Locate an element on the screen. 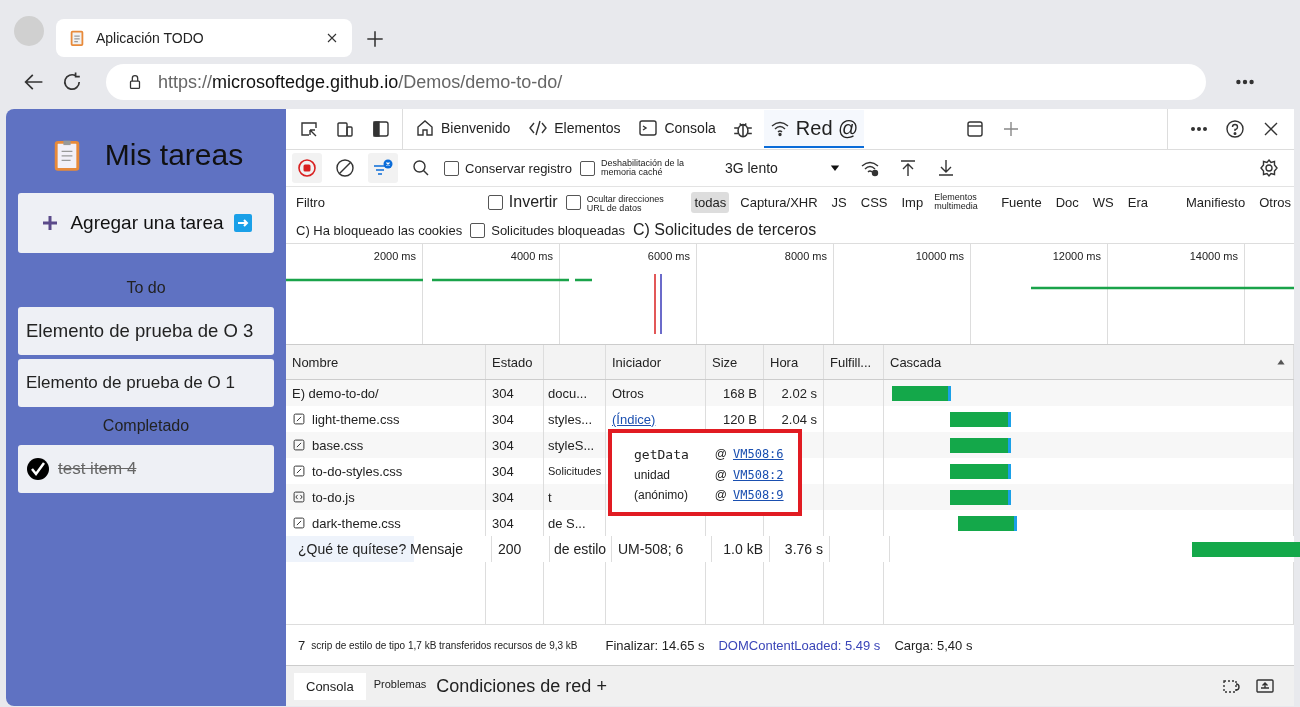  column-header: Estado is located at coordinates (512, 362).